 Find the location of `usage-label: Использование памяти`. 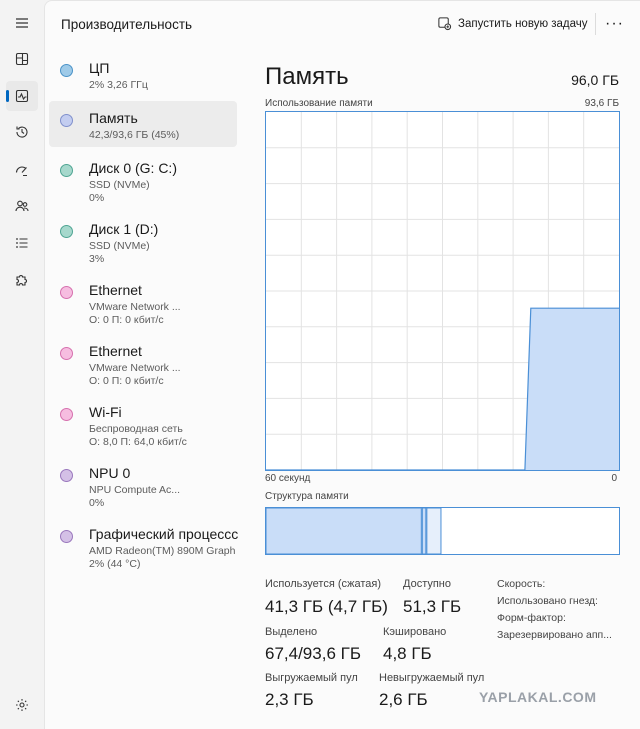

usage-label: Использование памяти is located at coordinates (319, 103).